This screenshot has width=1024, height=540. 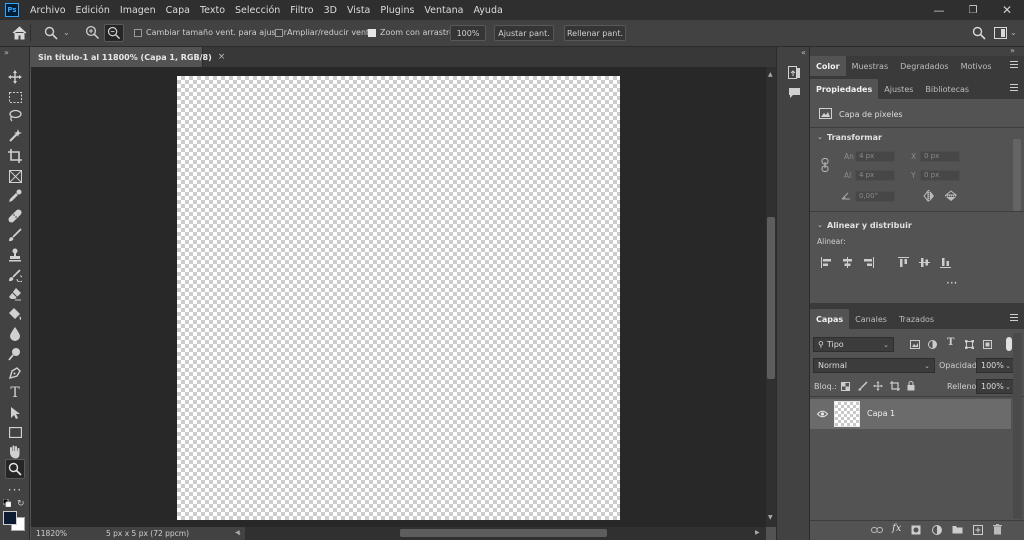 What do you see at coordinates (15, 373) in the screenshot?
I see `pen-tool-icon` at bounding box center [15, 373].